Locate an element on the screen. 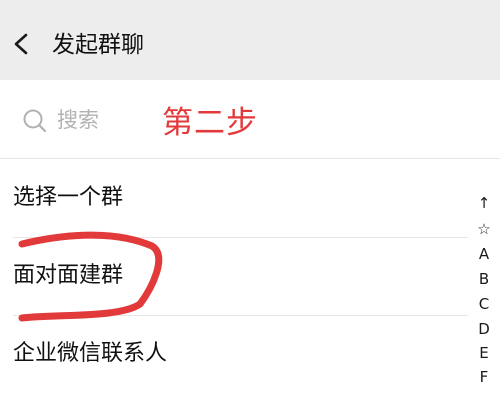 The width and height of the screenshot is (500, 394). annotation-step-label: 第二步 is located at coordinates (210, 123).